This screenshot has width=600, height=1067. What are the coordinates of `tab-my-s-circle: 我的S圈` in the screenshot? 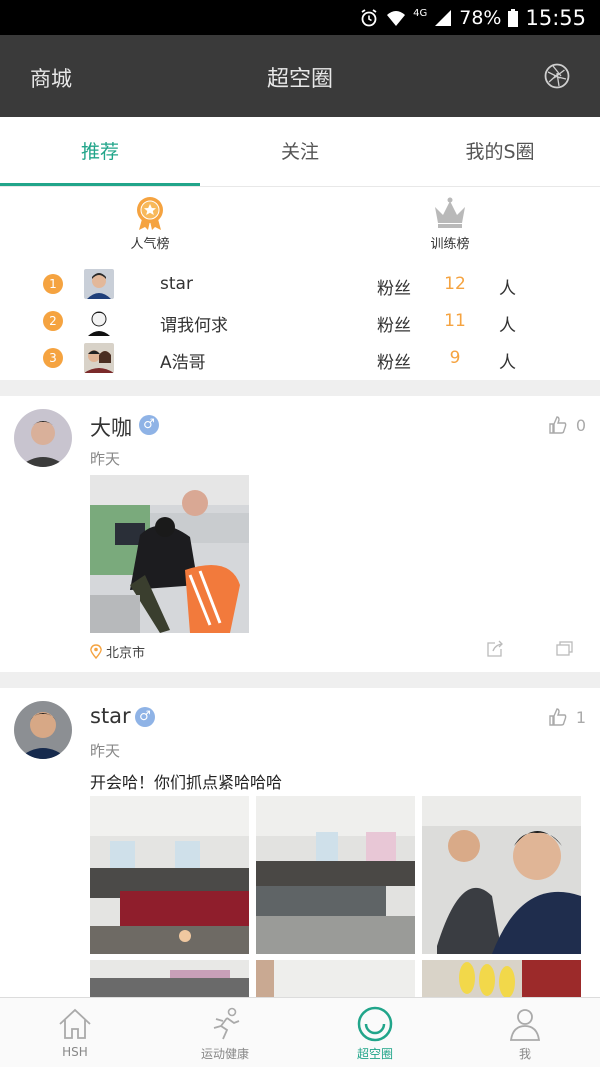 It's located at (500, 152).